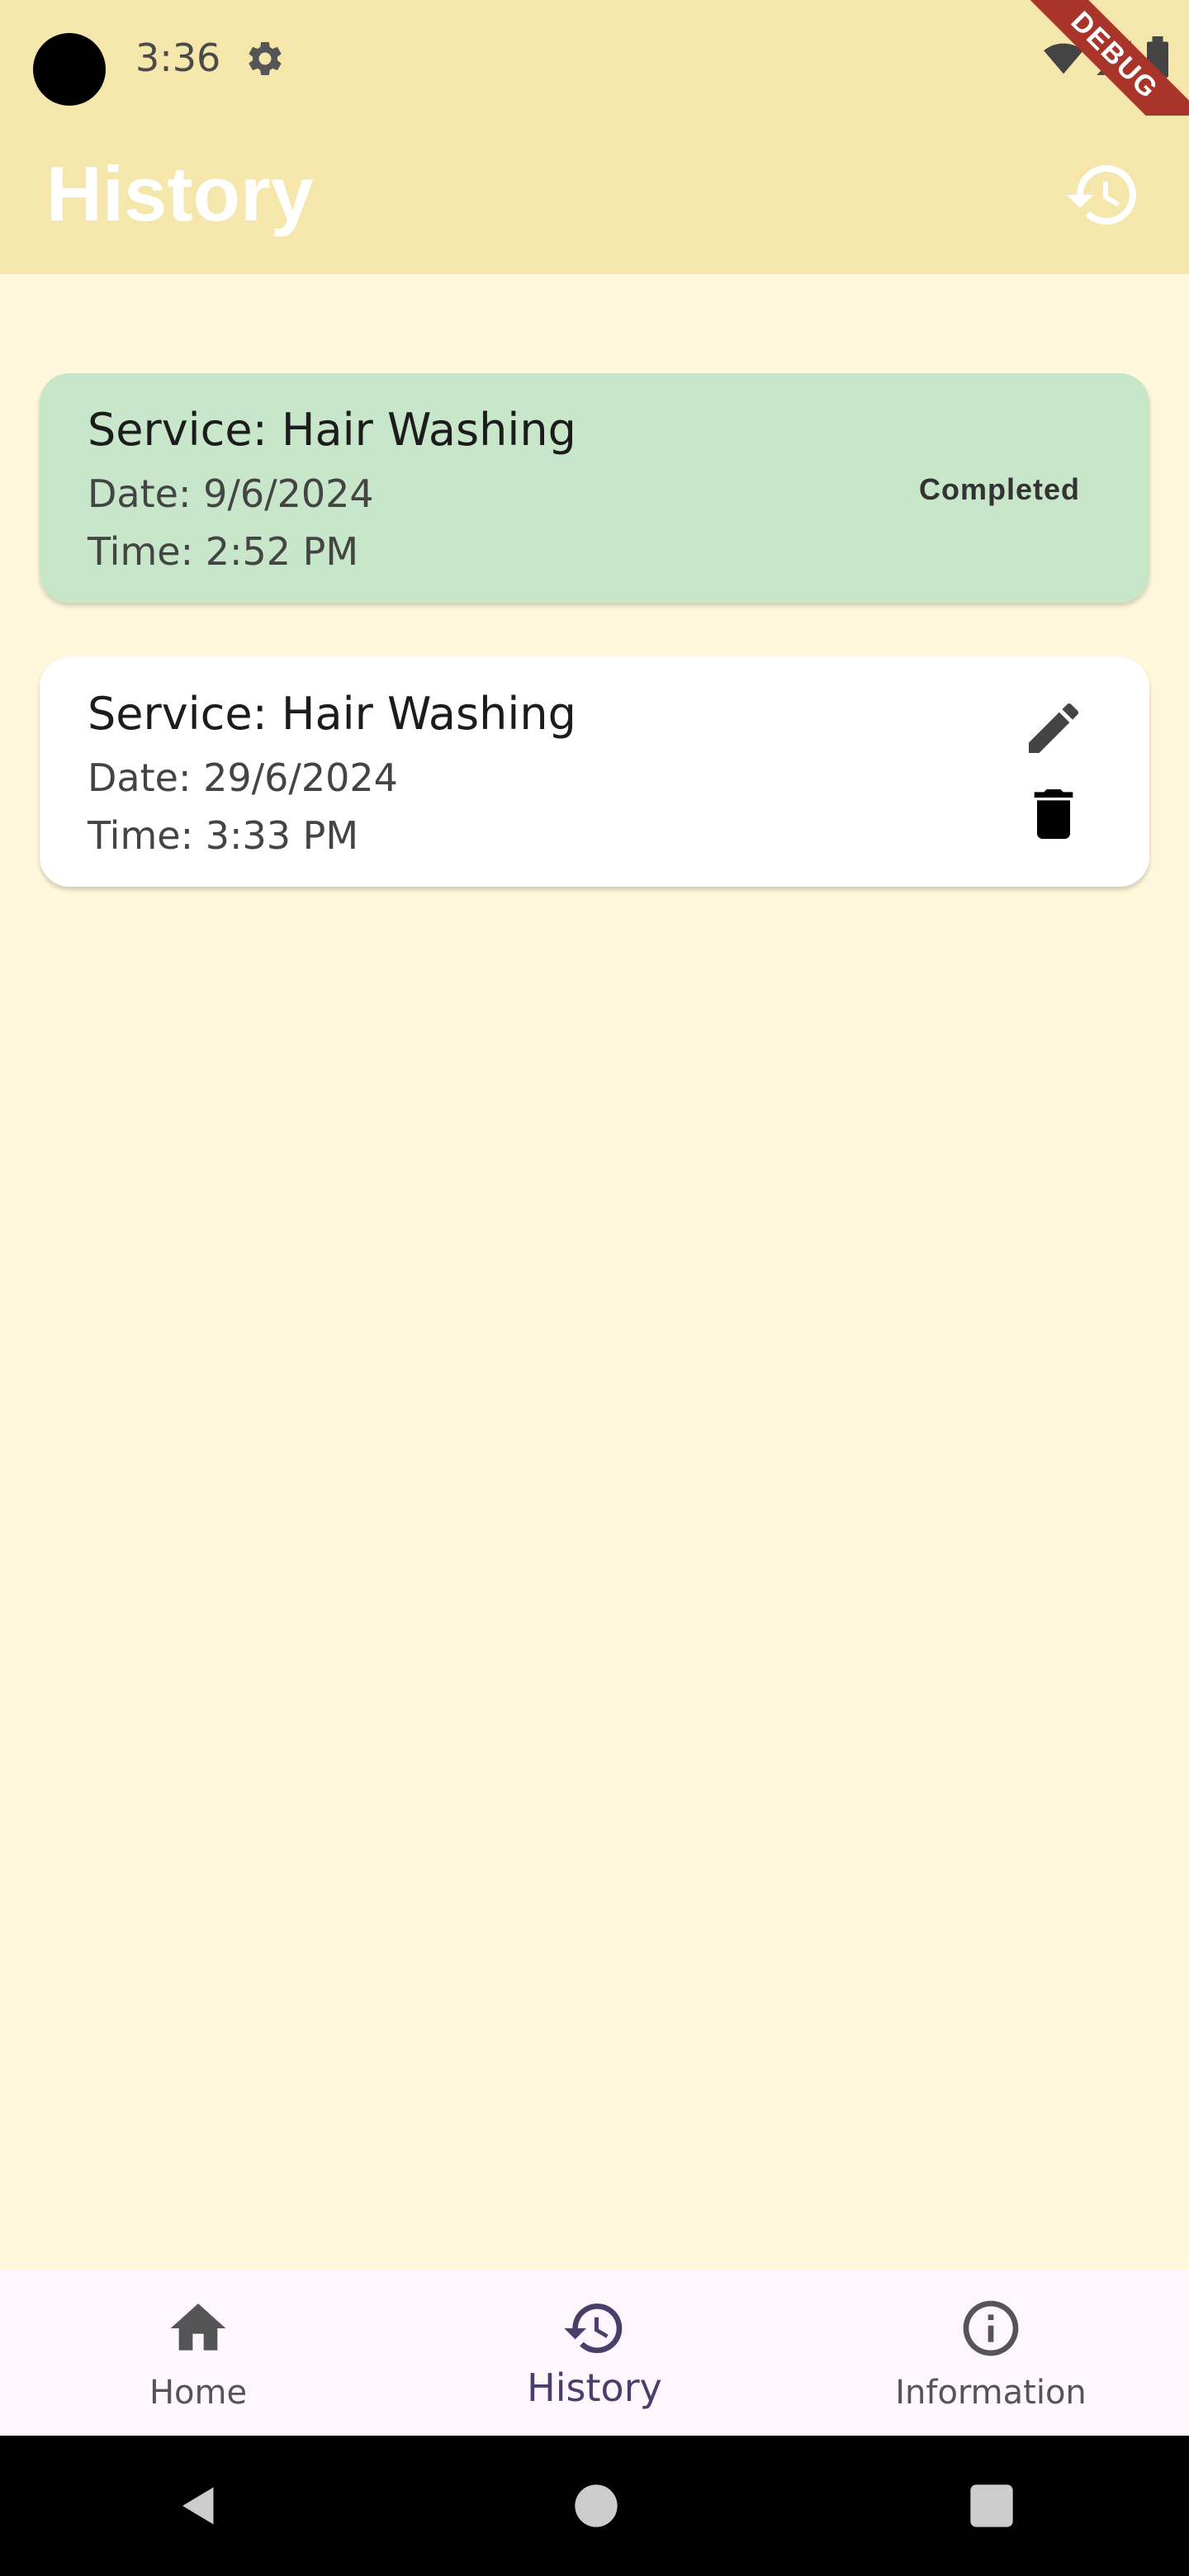 This screenshot has height=2576, width=1189. Describe the element at coordinates (594, 79) in the screenshot. I see `status-bar: 3:36 DEBUG` at that location.